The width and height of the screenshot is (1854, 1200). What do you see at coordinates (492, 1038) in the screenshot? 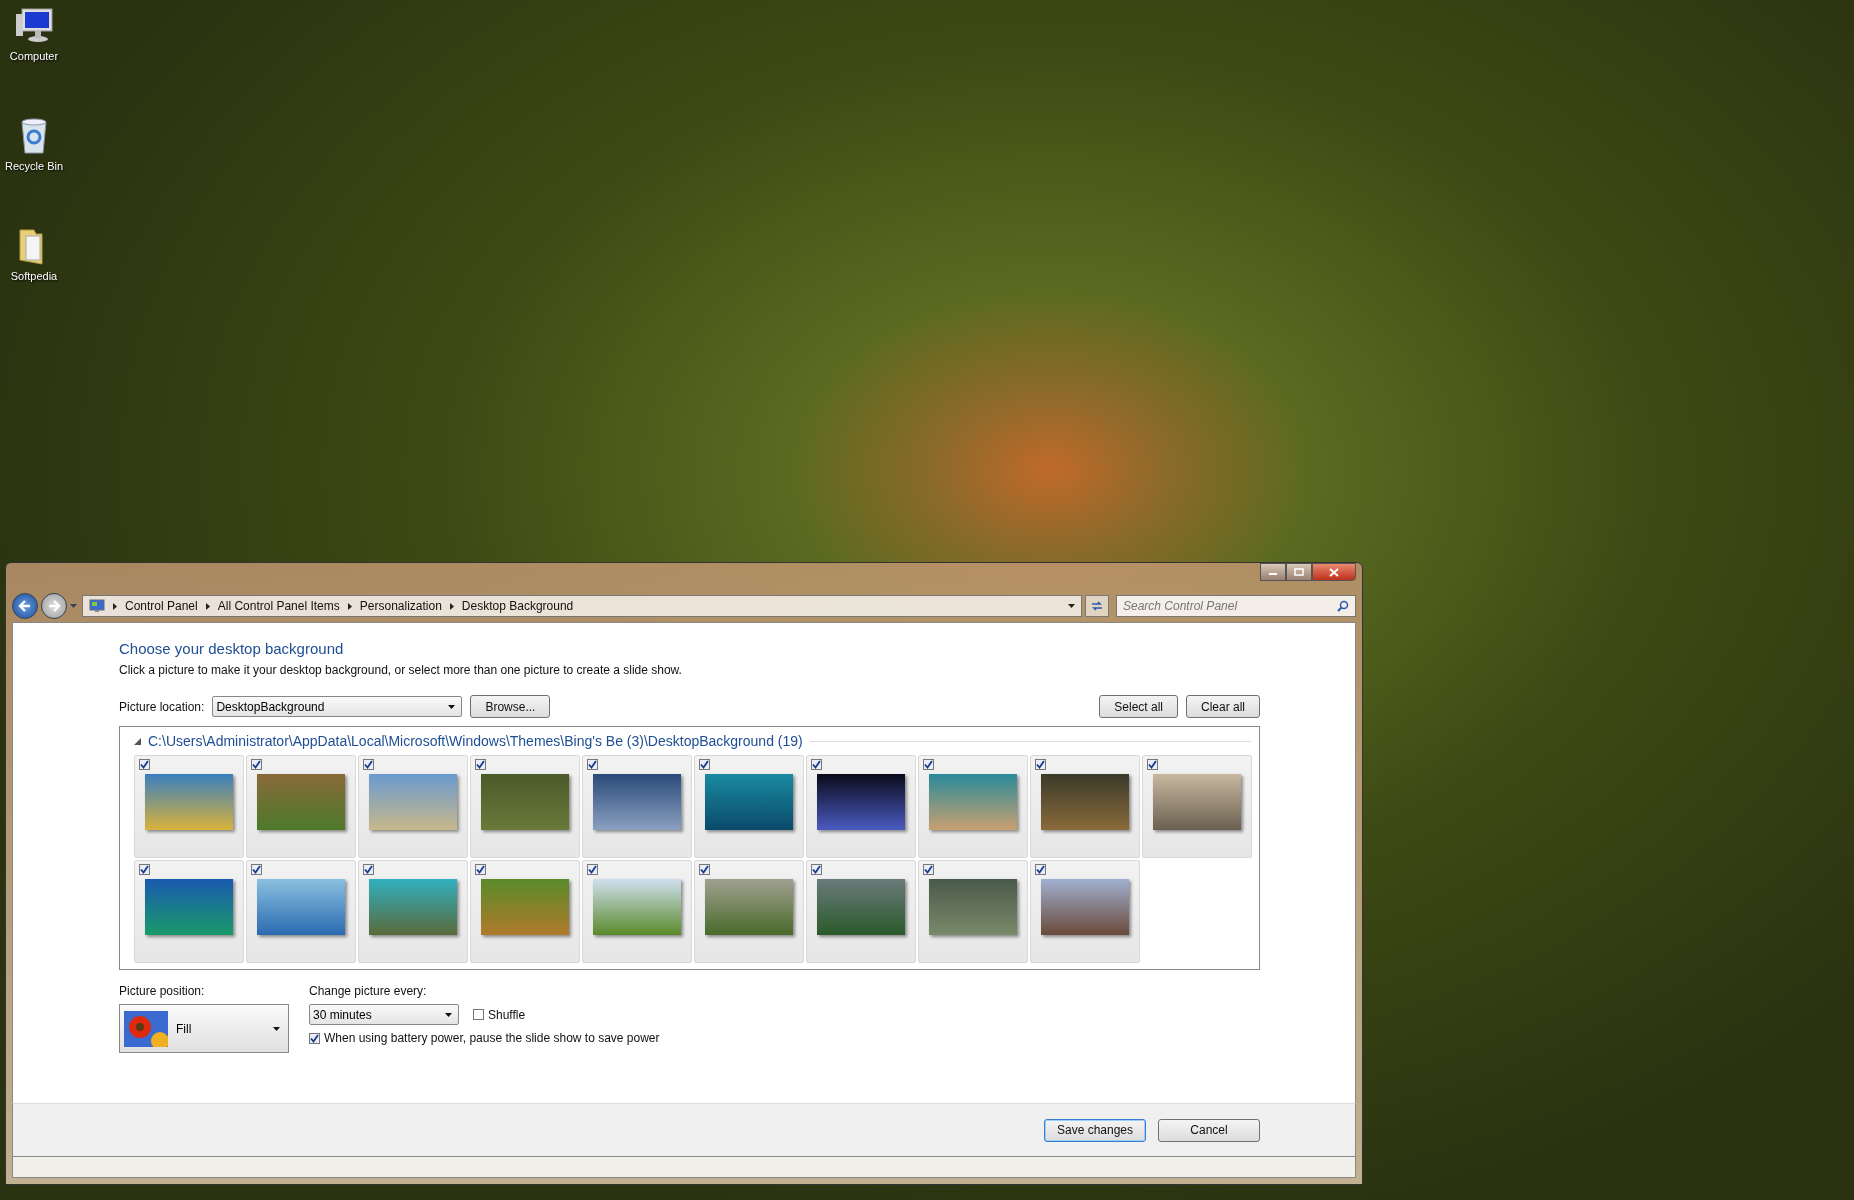
I see `checkbox-label: When using battery power, pause the slide show to save power` at bounding box center [492, 1038].